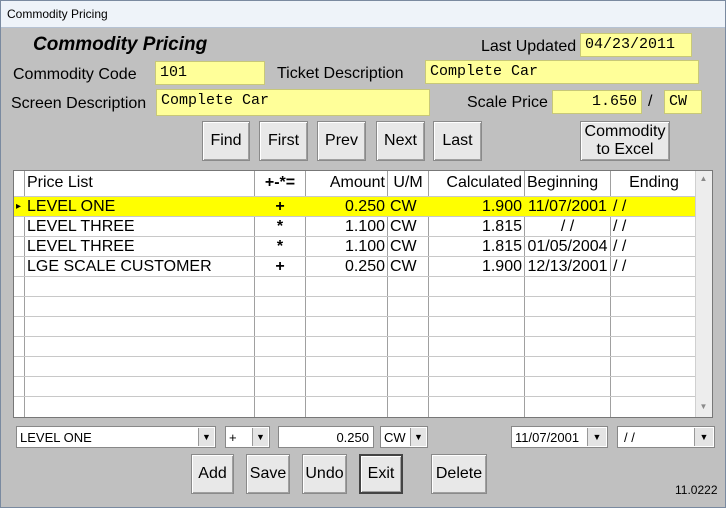 The height and width of the screenshot is (508, 726). Describe the element at coordinates (19, 206) in the screenshot. I see `record-indicator-icon: ▸` at that location.